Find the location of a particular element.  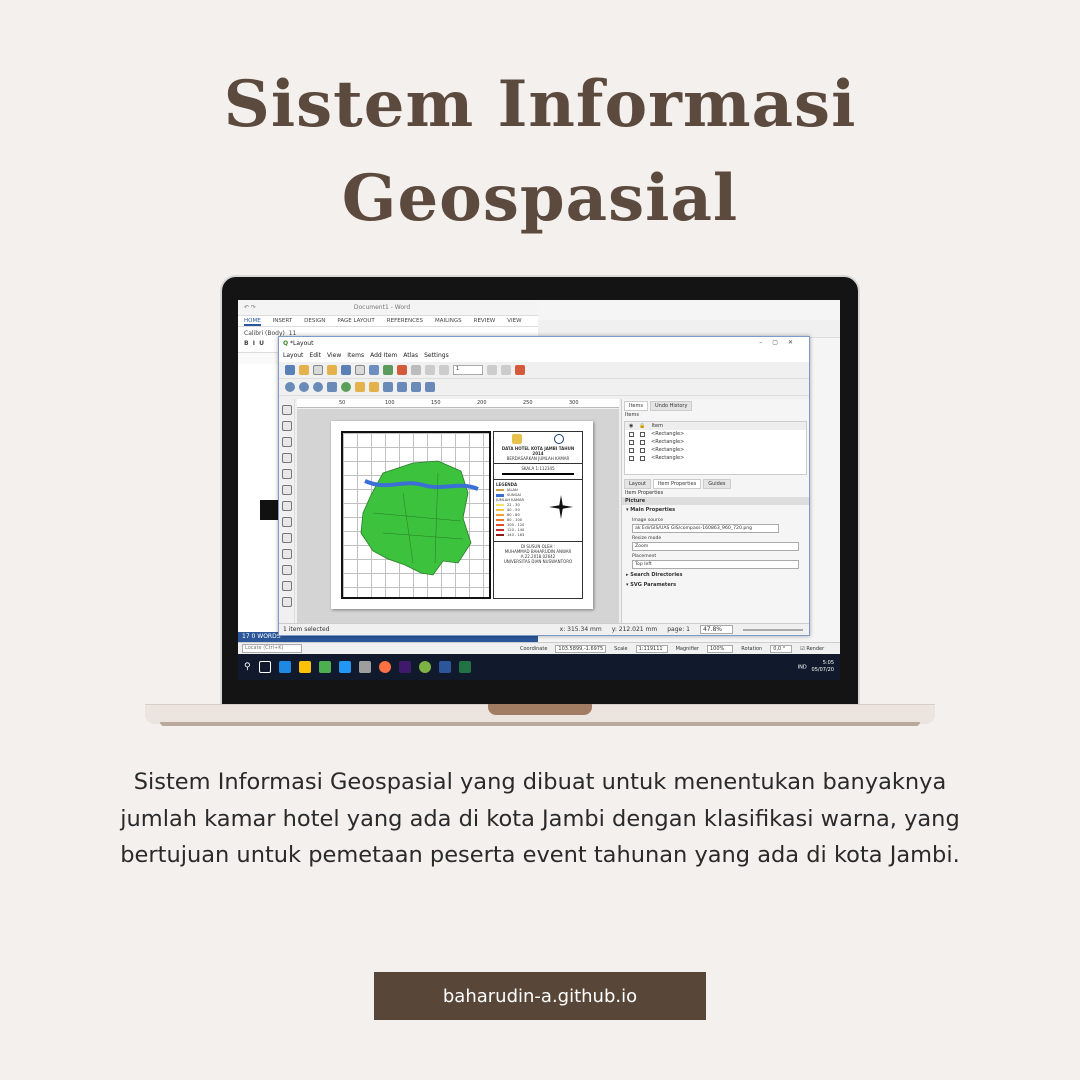

save-icon is located at coordinates (290, 370).